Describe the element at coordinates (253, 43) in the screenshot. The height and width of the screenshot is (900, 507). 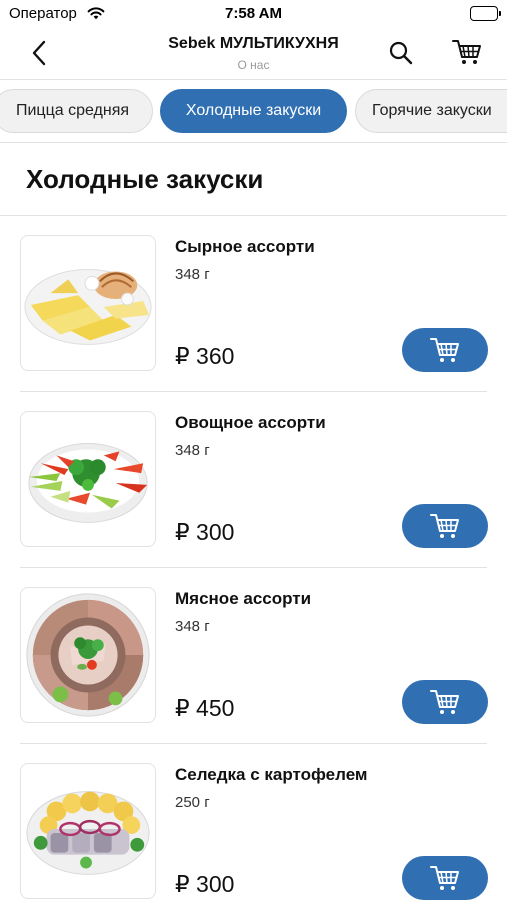
I see `page-title: Sebek МУЛЬТИКУХНЯ` at that location.